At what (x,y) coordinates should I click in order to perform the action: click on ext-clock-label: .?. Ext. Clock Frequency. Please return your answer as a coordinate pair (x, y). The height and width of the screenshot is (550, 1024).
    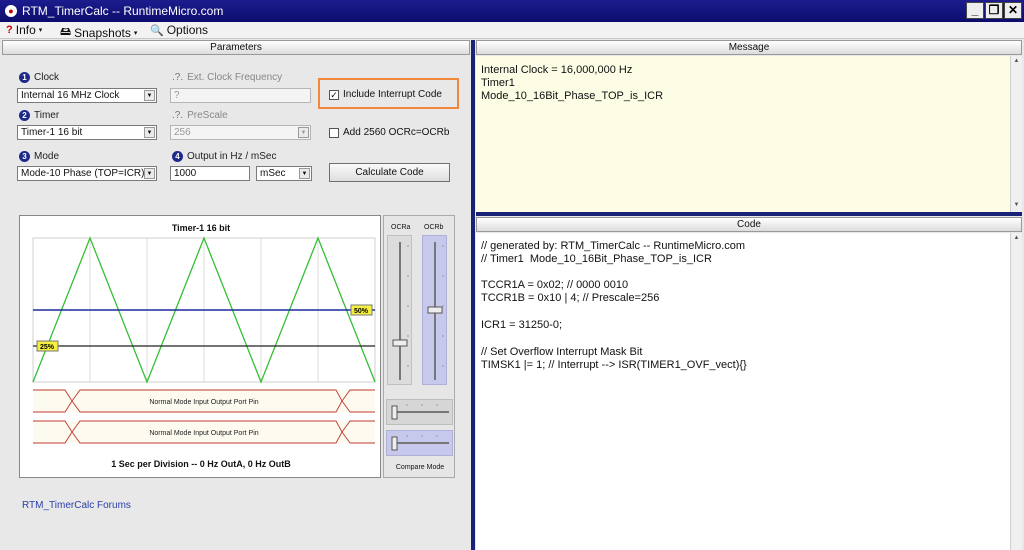
    Looking at the image, I should click on (227, 77).